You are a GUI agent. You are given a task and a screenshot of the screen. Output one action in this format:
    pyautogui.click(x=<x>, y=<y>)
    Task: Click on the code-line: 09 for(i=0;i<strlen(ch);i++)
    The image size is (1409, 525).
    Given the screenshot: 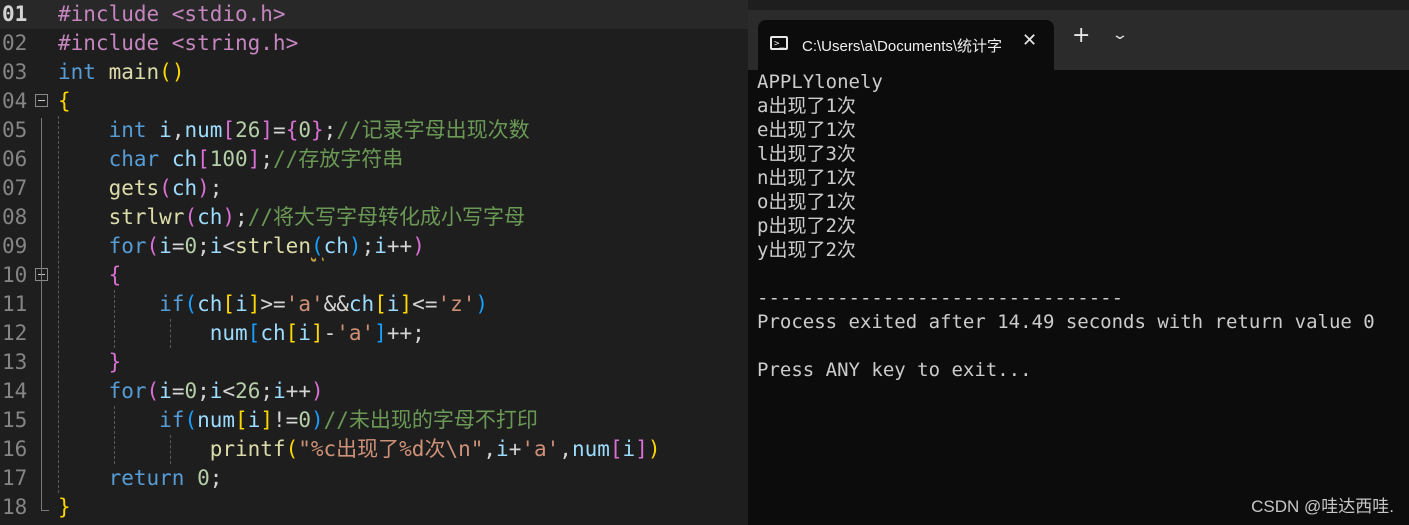 What is the action you would take?
    pyautogui.click(x=374, y=246)
    